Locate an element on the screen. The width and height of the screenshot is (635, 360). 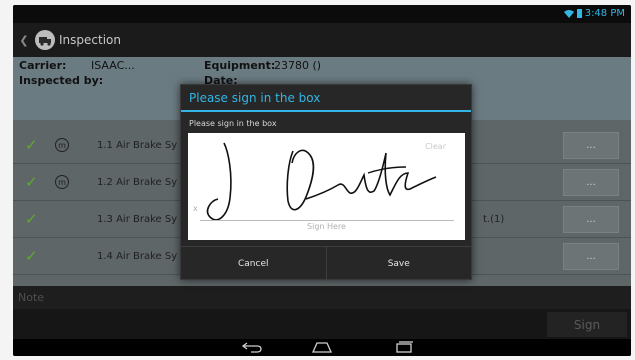
list-item-label: 1.2 Air Brake Sy is located at coordinates (137, 182).